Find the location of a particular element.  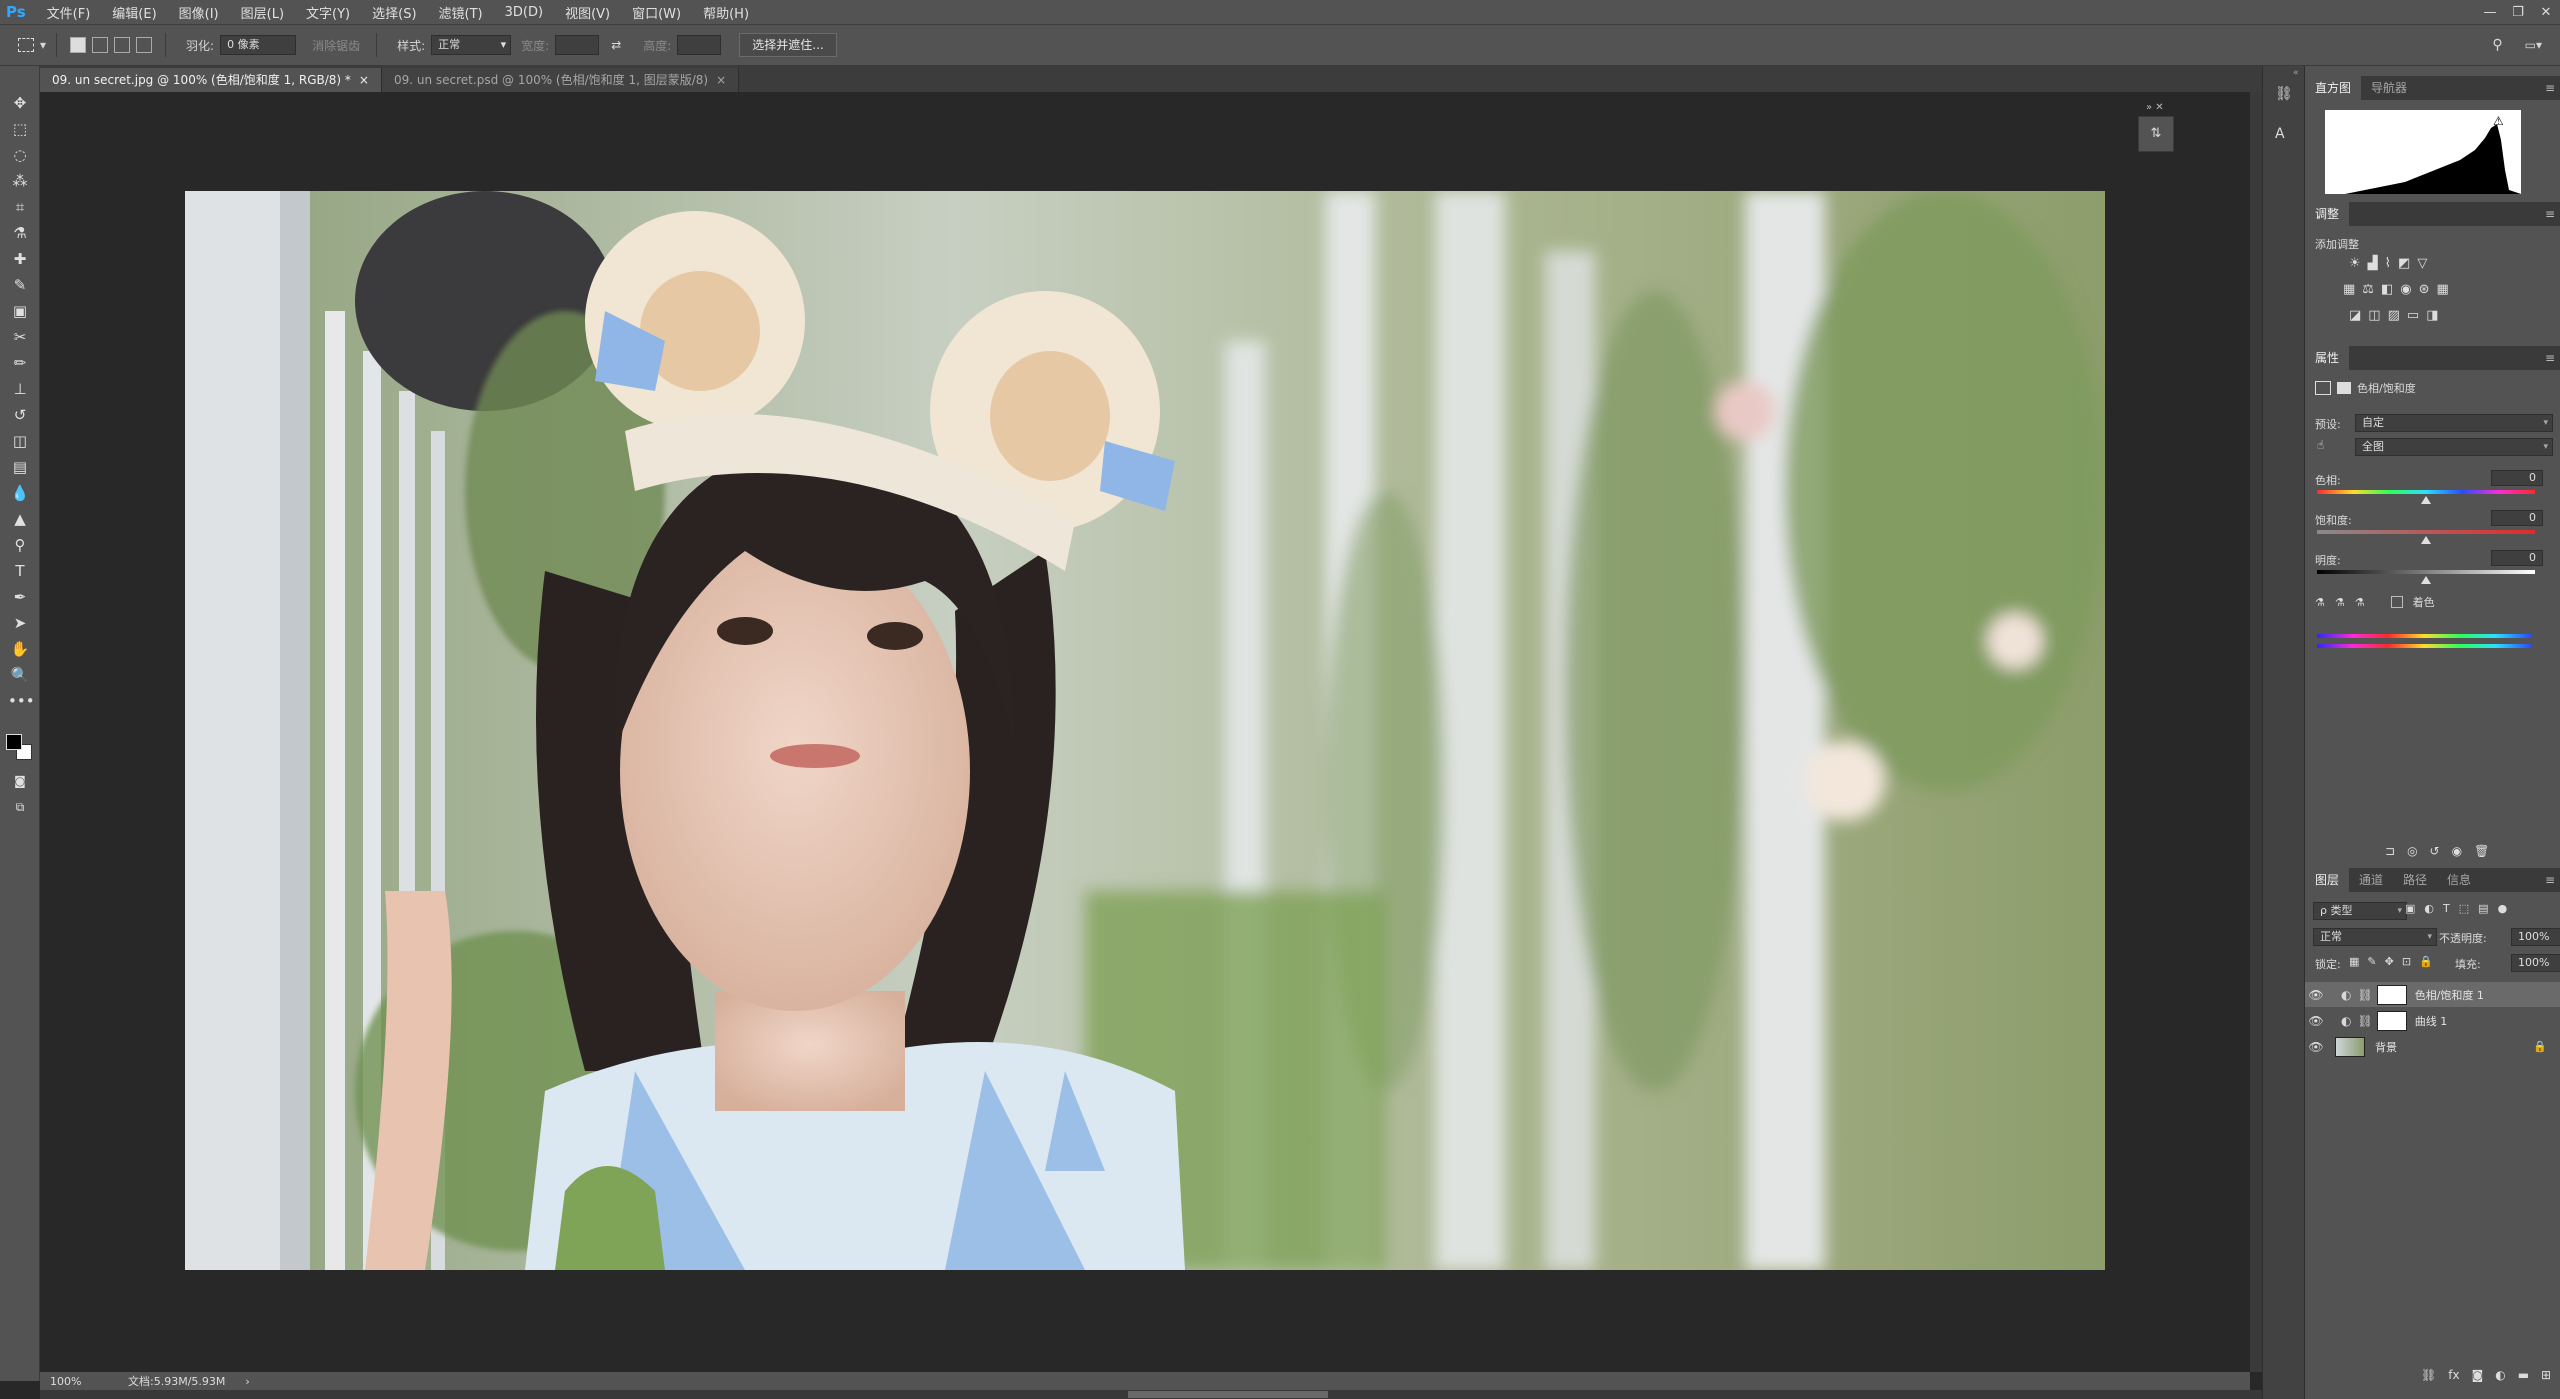

lightness-slider-thumb is located at coordinates (2426, 580).